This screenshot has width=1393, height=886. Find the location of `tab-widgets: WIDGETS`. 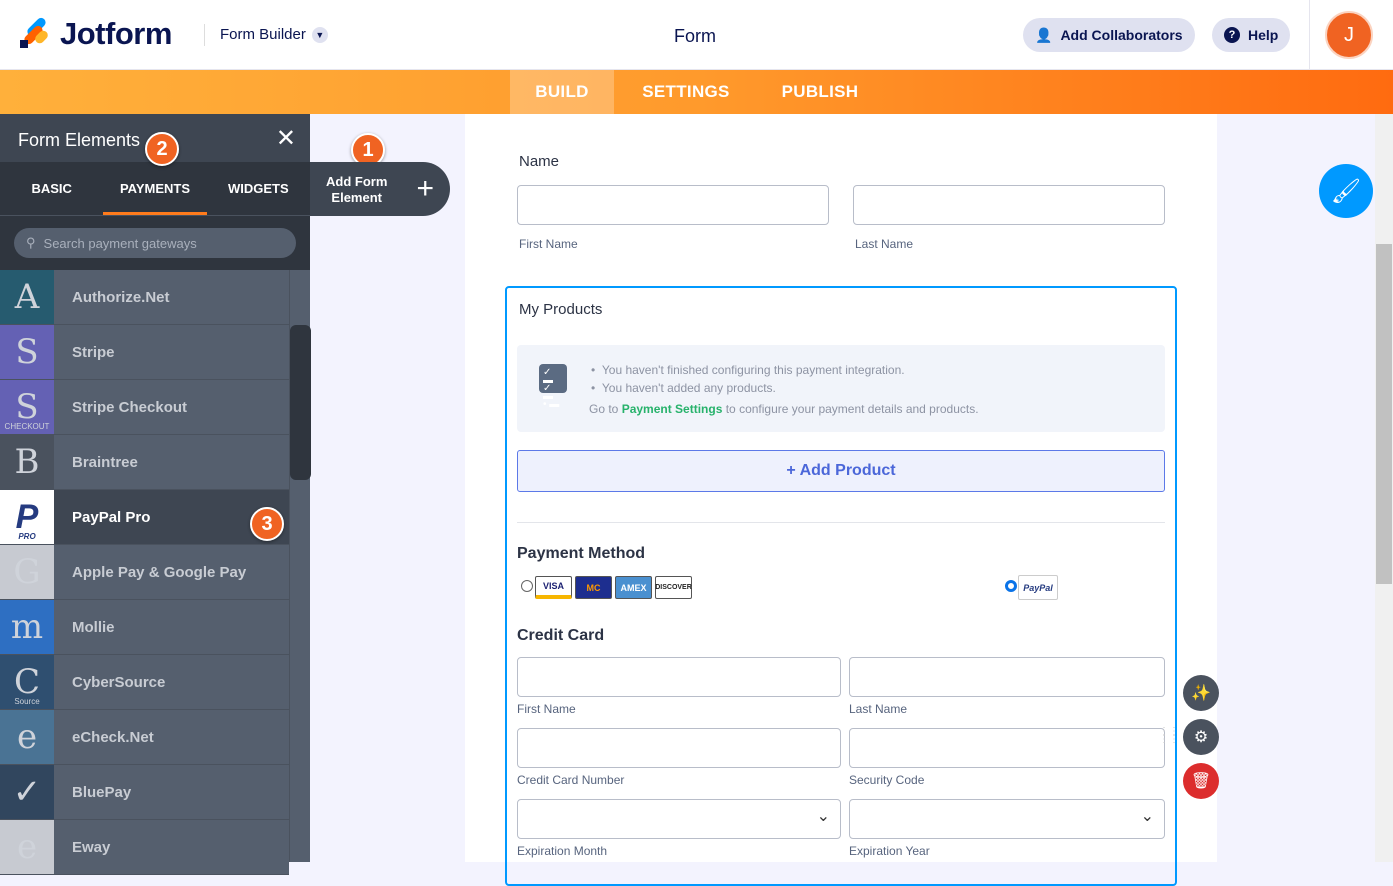

tab-widgets: WIDGETS is located at coordinates (258, 188).